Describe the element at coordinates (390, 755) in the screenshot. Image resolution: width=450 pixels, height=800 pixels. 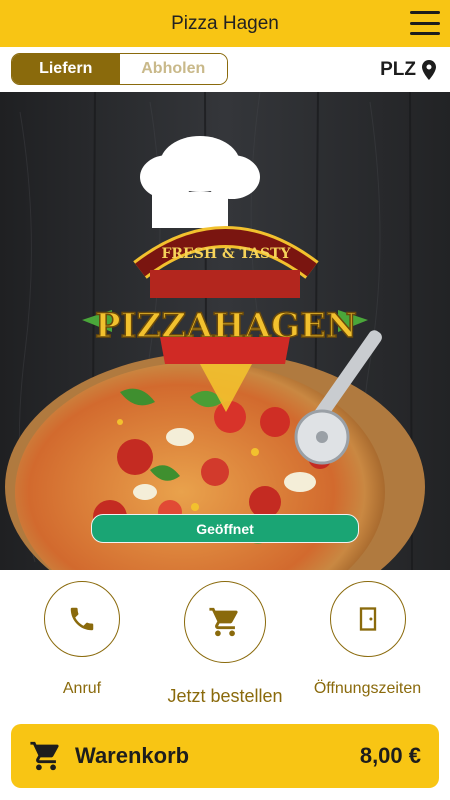
I see `cart-total: 8,00 €` at that location.